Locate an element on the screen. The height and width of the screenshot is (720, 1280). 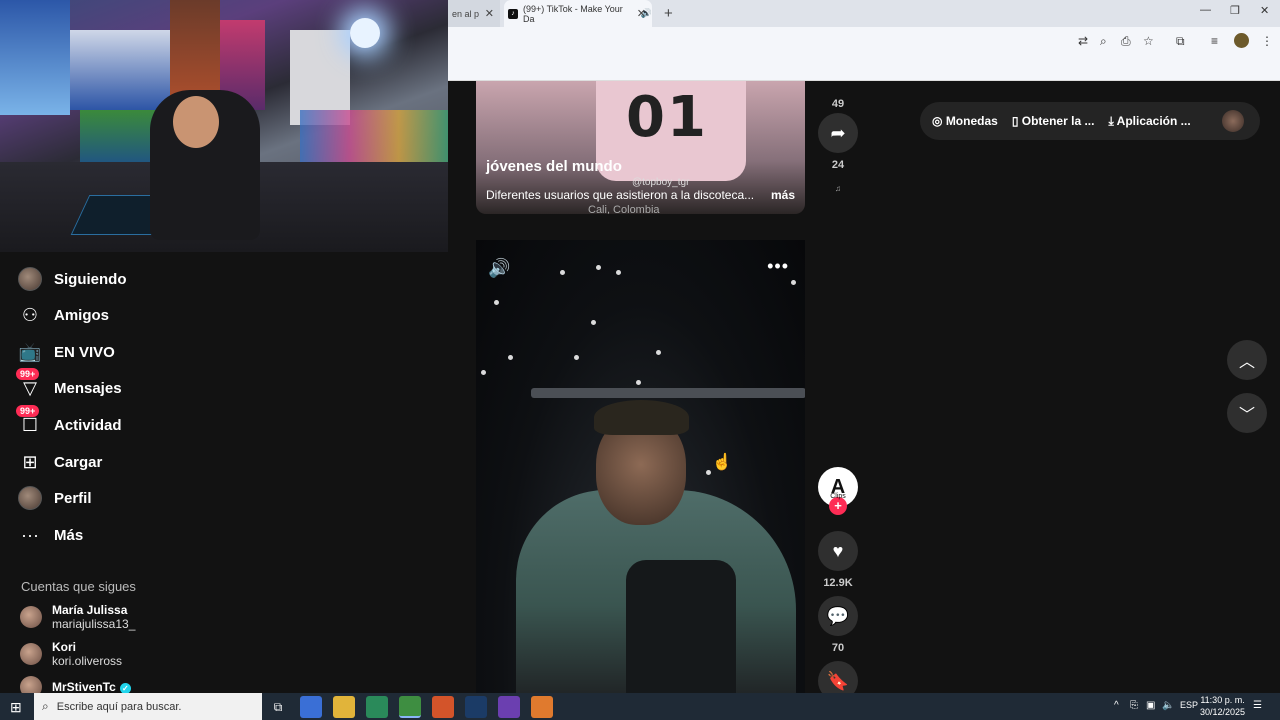
phone-icon: ▯ is located at coordinates (1016, 121).